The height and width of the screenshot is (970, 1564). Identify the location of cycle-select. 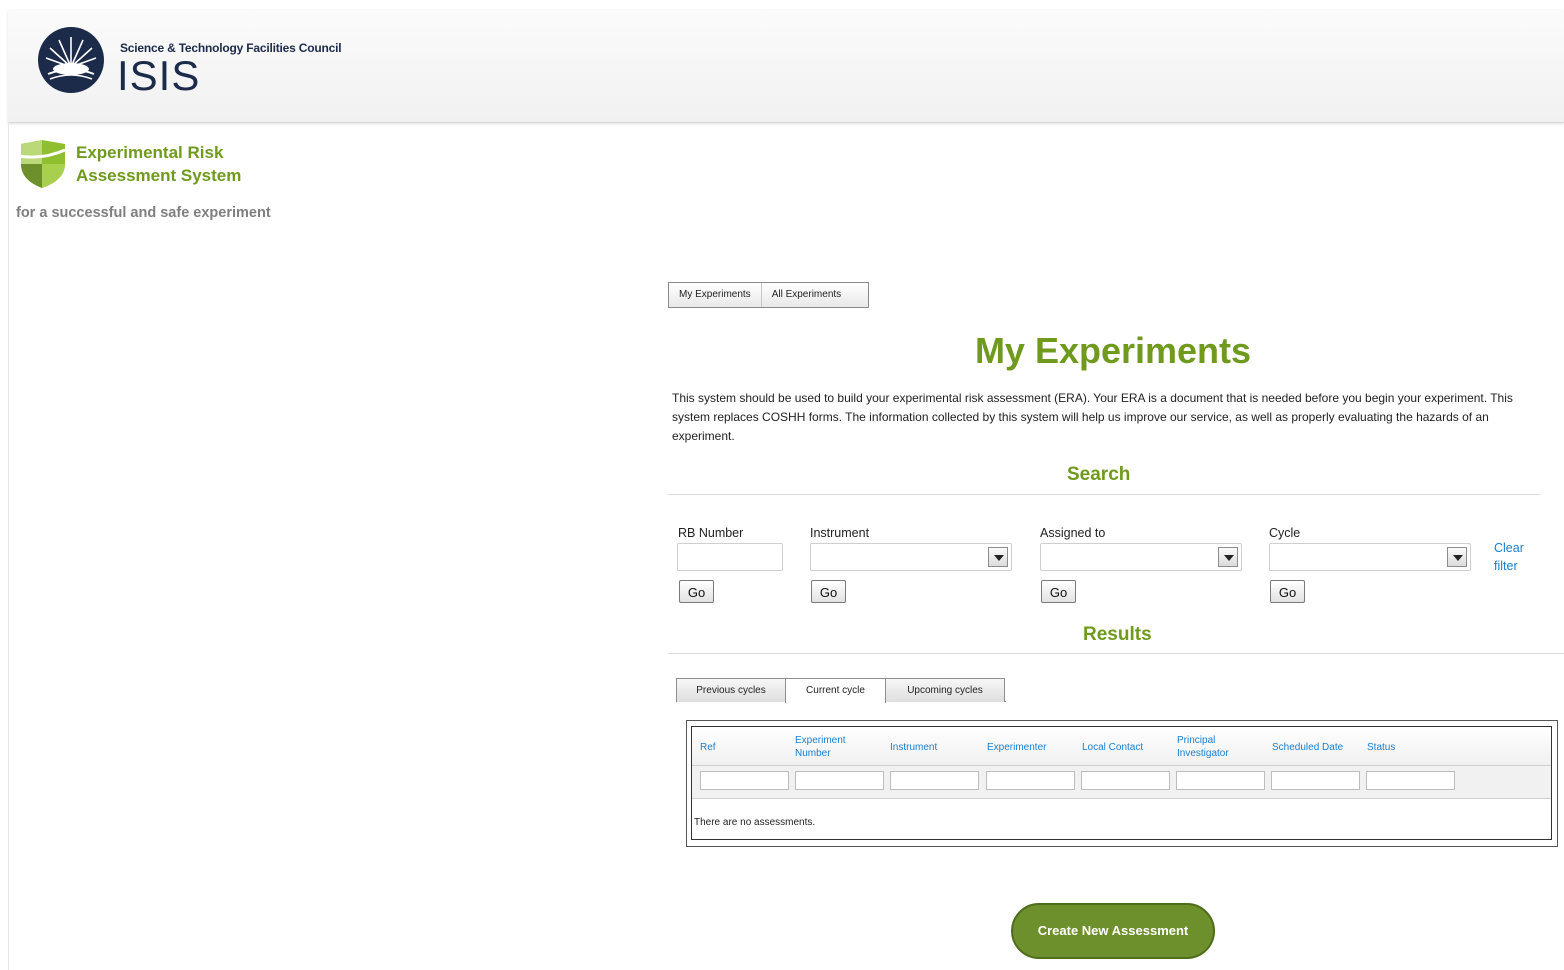
(1370, 557).